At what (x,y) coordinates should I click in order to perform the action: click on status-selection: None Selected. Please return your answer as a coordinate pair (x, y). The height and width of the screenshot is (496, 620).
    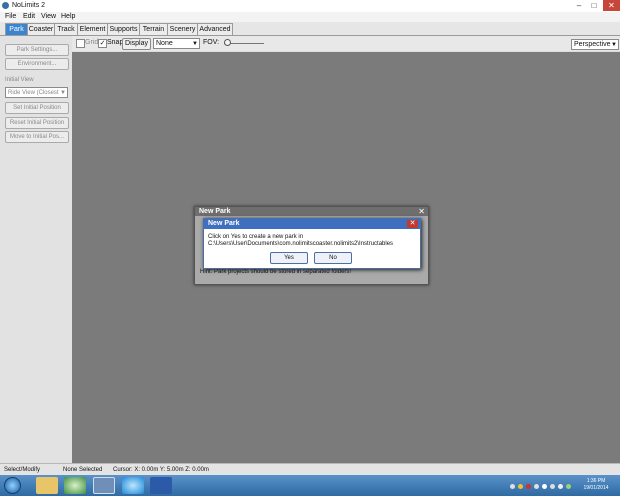
    Looking at the image, I should click on (83, 470).